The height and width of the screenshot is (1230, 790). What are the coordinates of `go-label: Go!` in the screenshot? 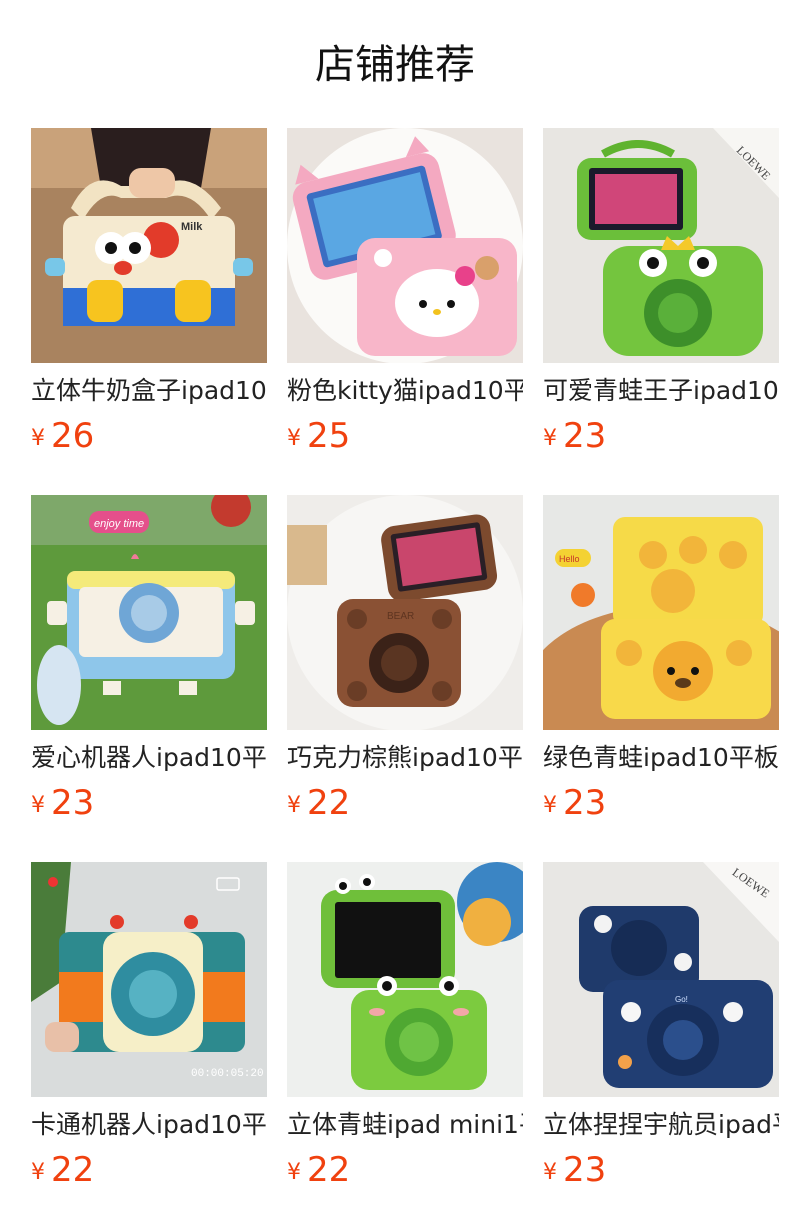 It's located at (681, 999).